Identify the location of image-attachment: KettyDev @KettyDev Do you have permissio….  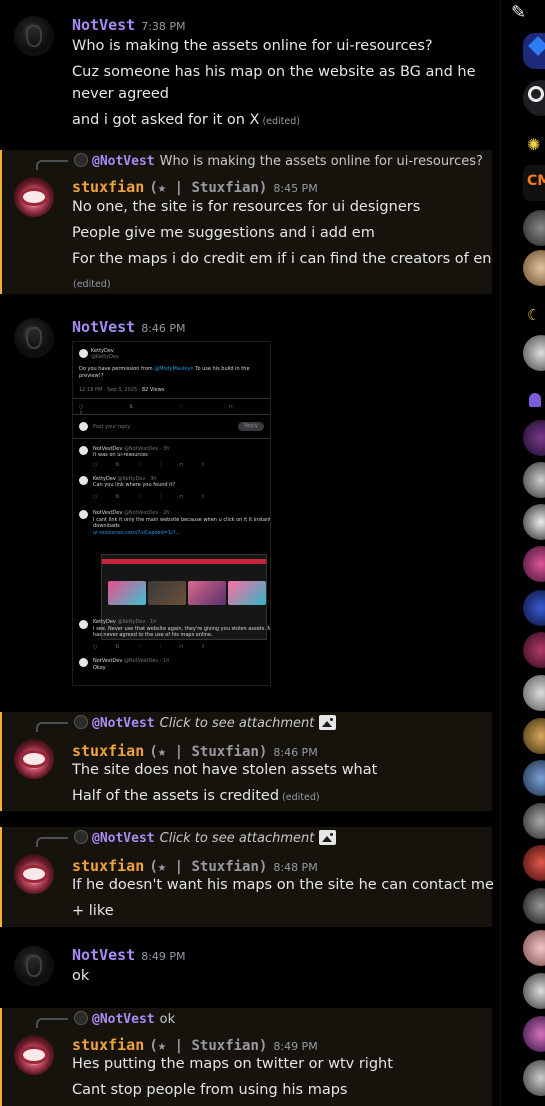
(171, 513).